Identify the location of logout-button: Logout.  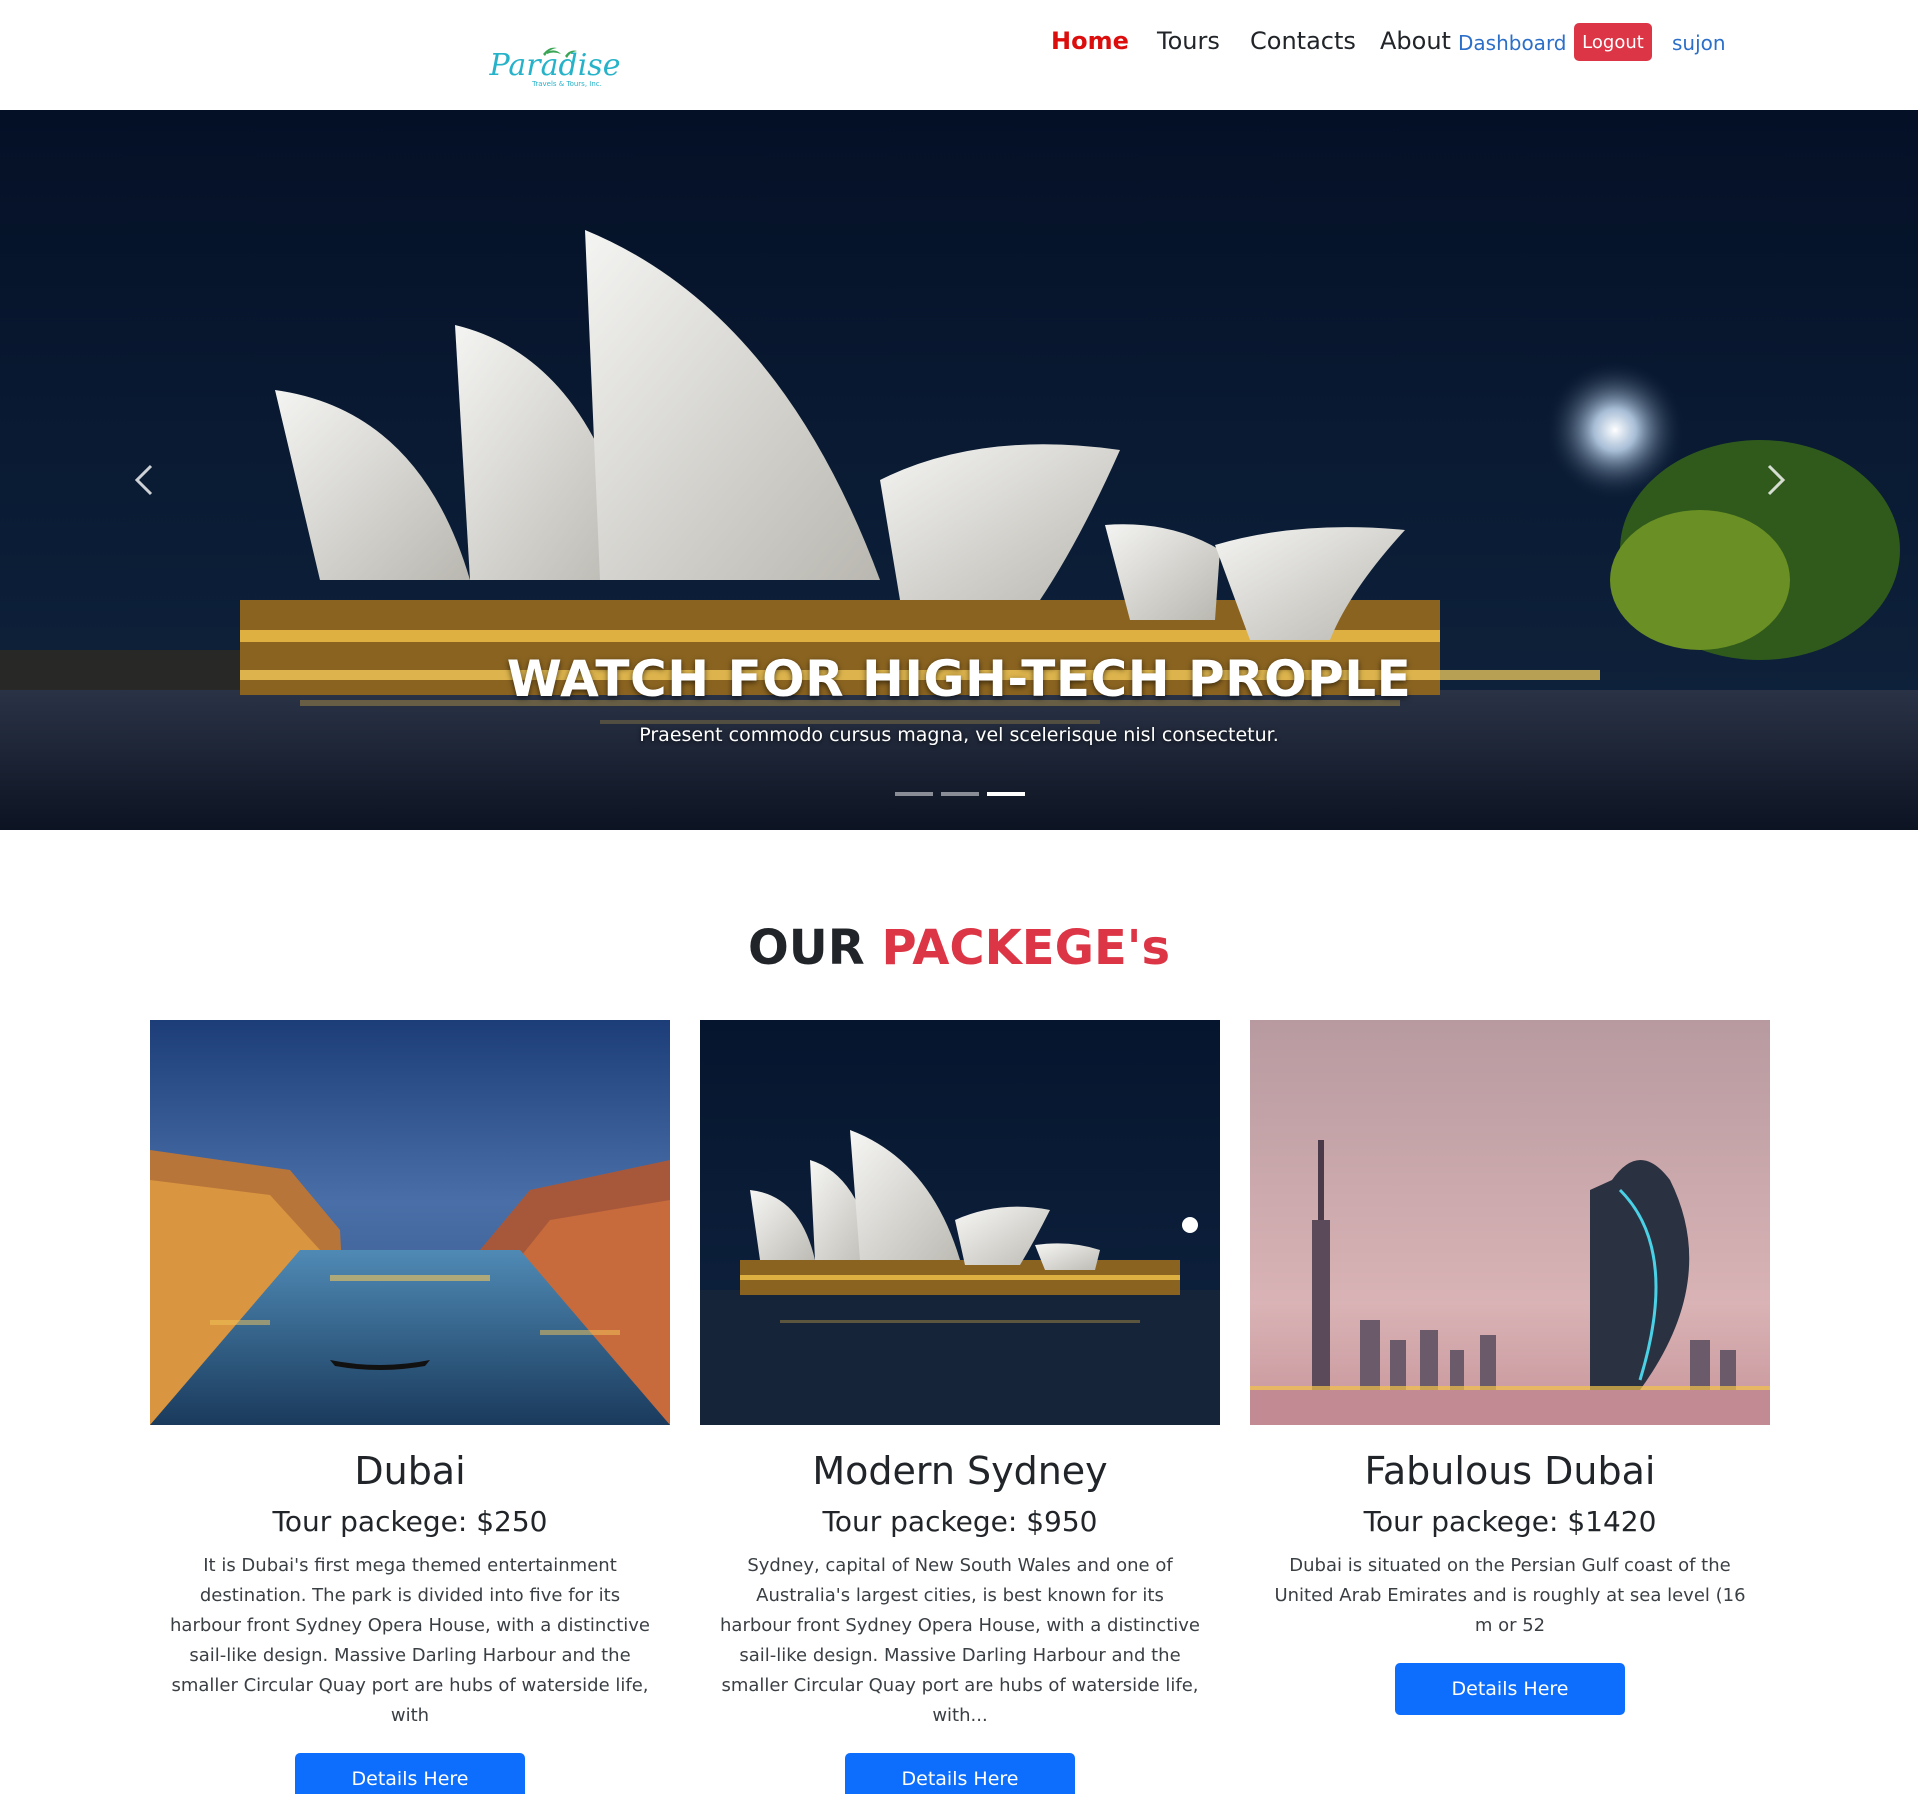
(1613, 42).